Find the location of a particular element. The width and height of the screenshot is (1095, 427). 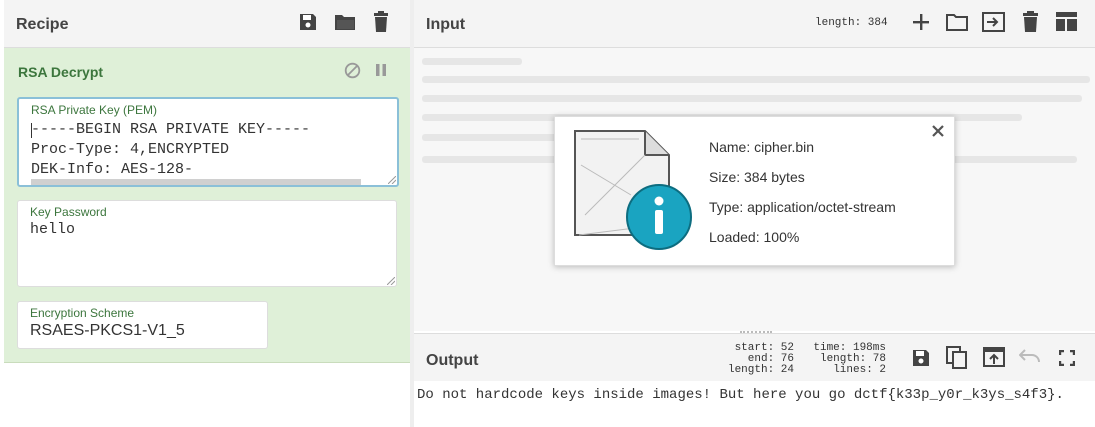

file-name: Name: cipher.bin is located at coordinates (762, 147).